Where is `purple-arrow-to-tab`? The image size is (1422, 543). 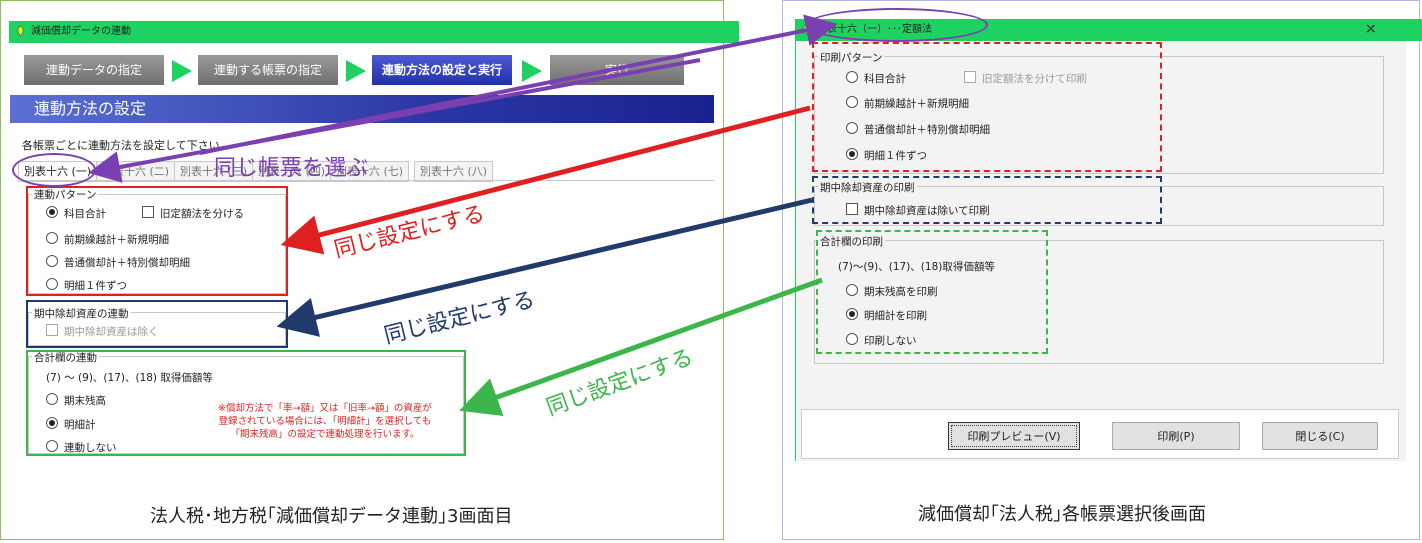 purple-arrow-to-tab is located at coordinates (394, 120).